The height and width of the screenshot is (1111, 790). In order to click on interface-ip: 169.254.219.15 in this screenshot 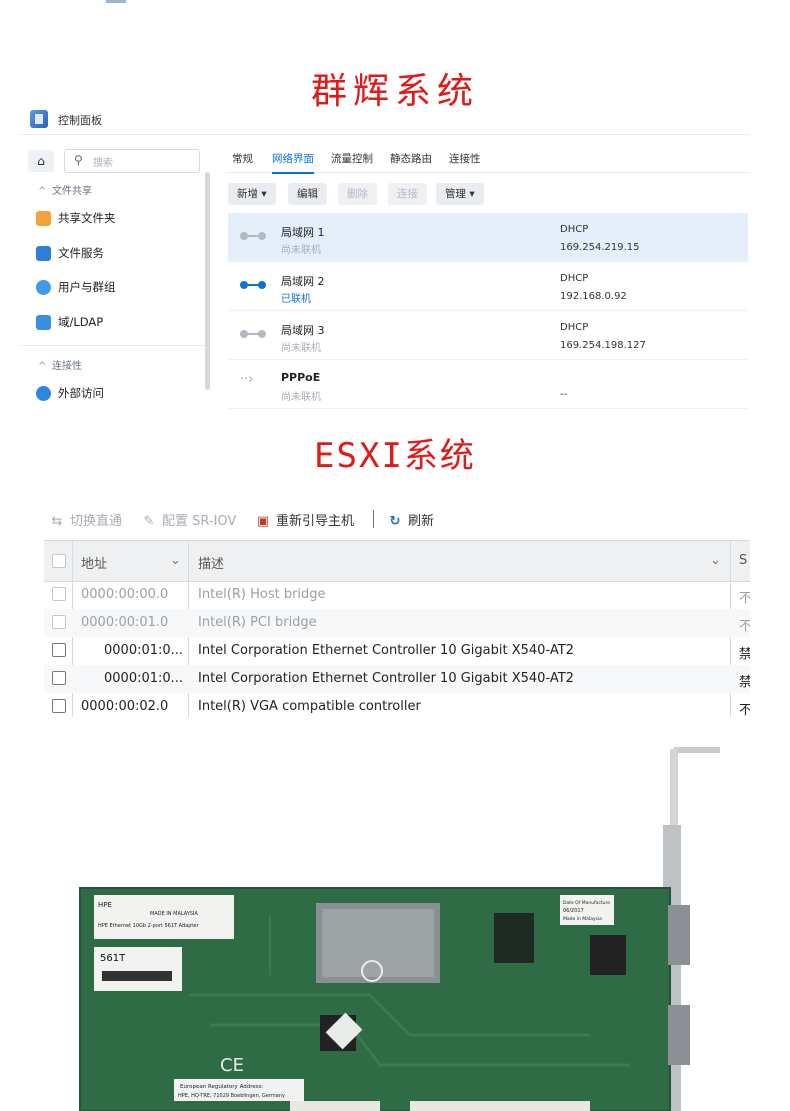, I will do `click(600, 247)`.